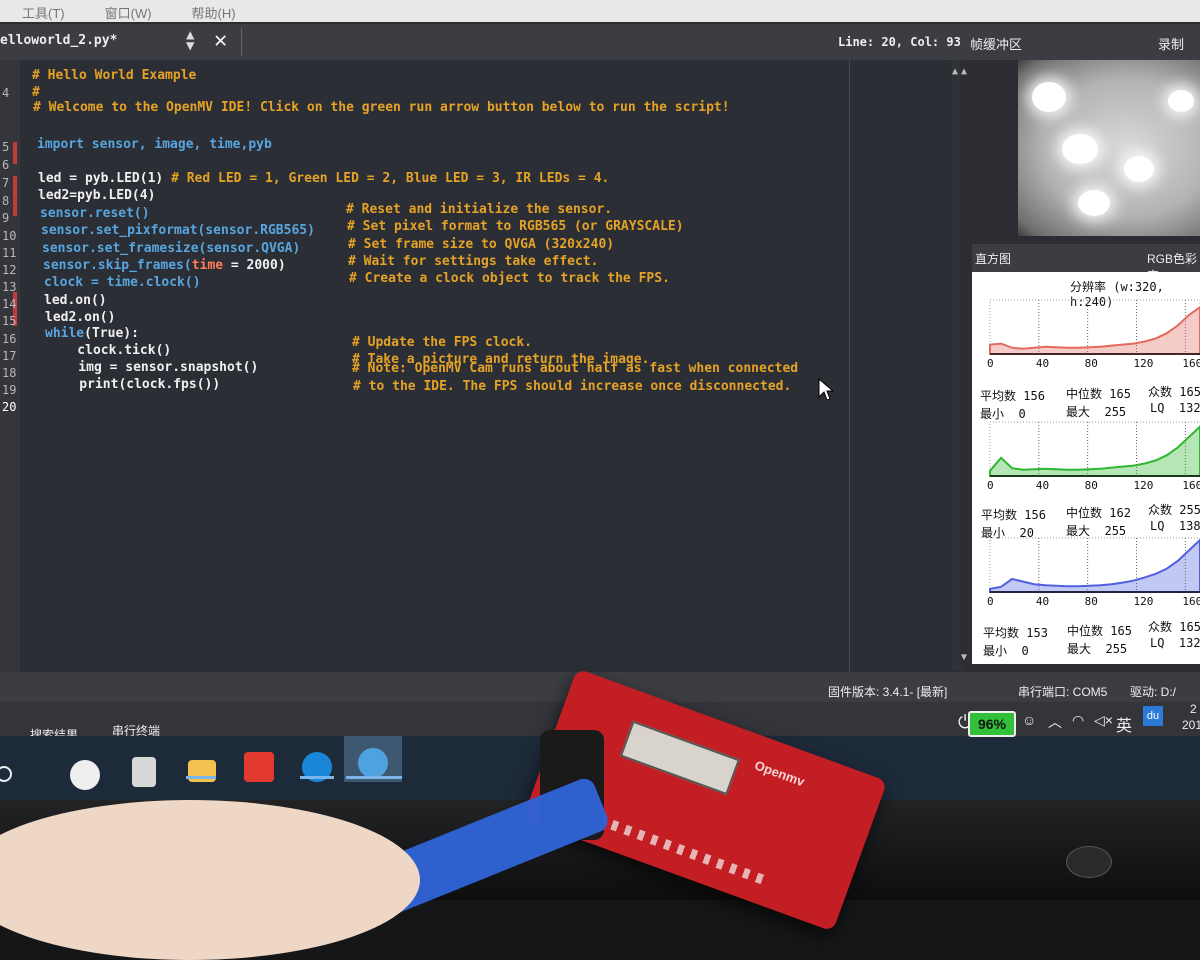 The image size is (1200, 960). Describe the element at coordinates (600, 11) in the screenshot. I see `menu-bar: 工具(T) 窗口(W) 帮助(H)` at that location.